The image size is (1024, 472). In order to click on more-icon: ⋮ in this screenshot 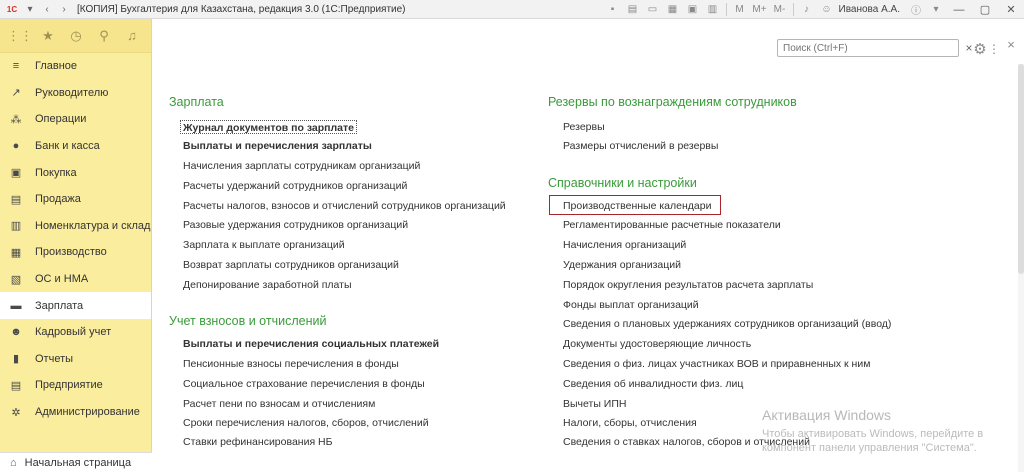, I will do `click(994, 49)`.